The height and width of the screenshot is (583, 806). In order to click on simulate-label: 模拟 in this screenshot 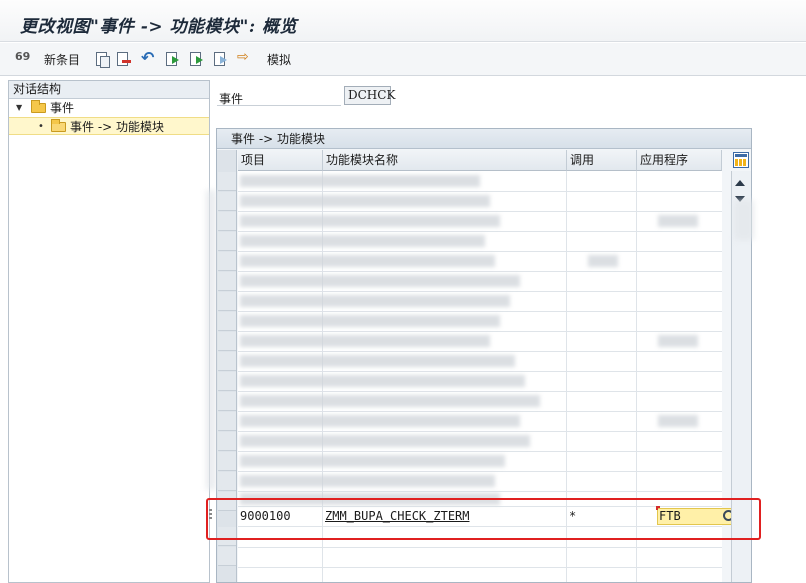, I will do `click(279, 59)`.